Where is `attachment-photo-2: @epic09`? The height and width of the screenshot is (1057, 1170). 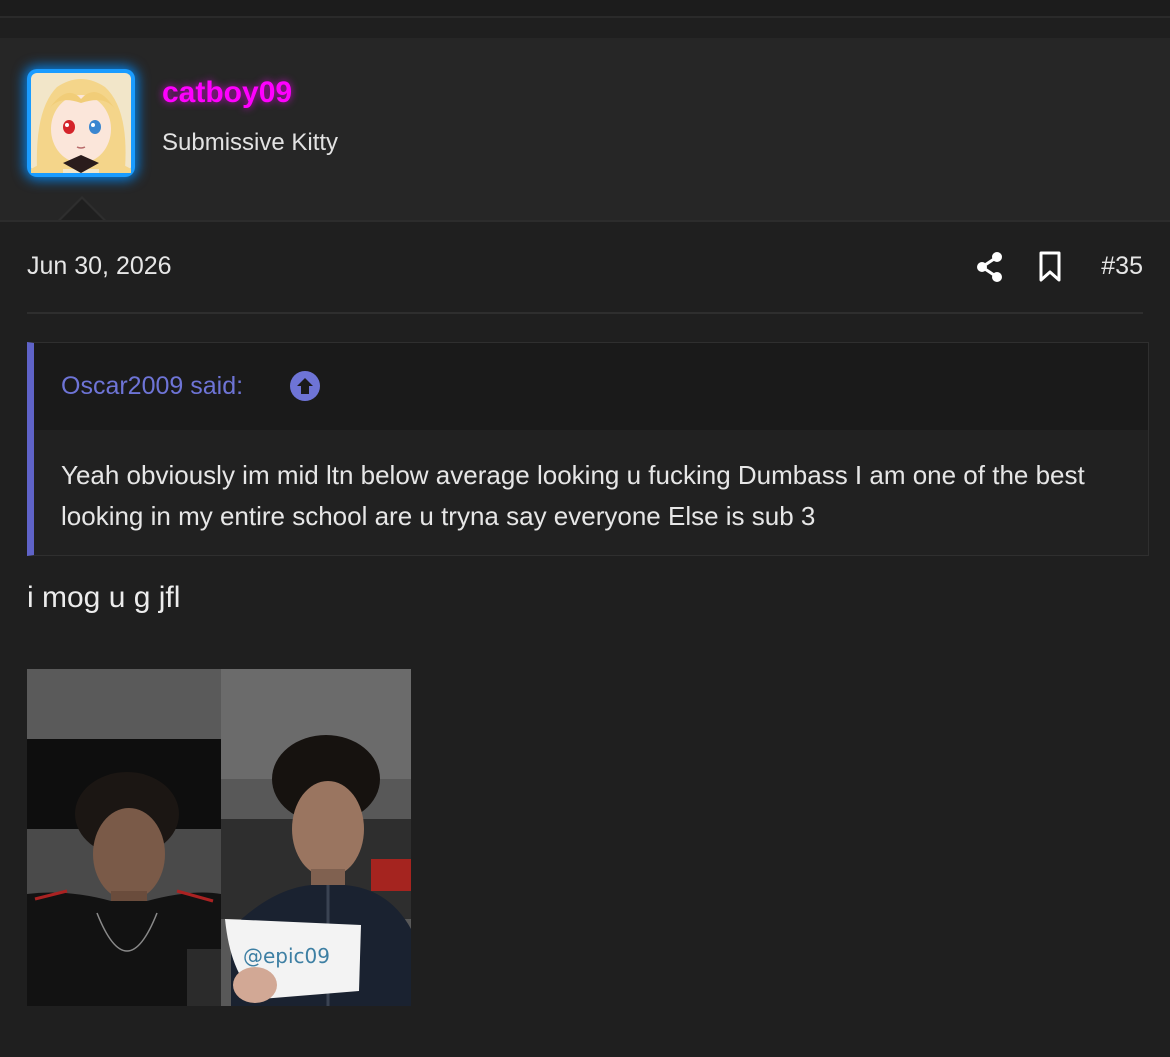
attachment-photo-2: @epic09 is located at coordinates (316, 837).